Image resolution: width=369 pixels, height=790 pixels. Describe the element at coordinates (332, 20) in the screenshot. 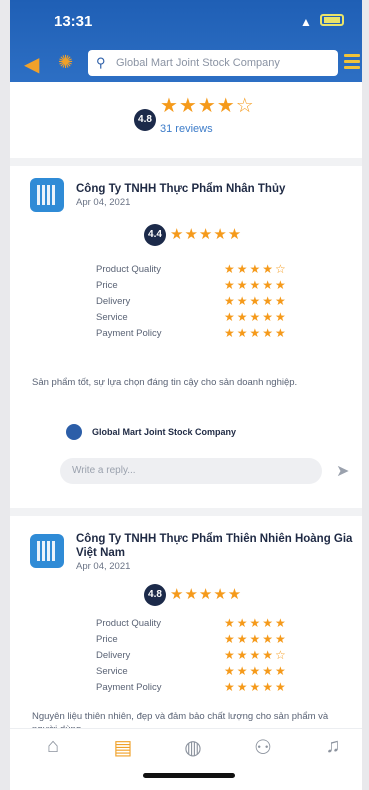

I see `battery-icon` at that location.